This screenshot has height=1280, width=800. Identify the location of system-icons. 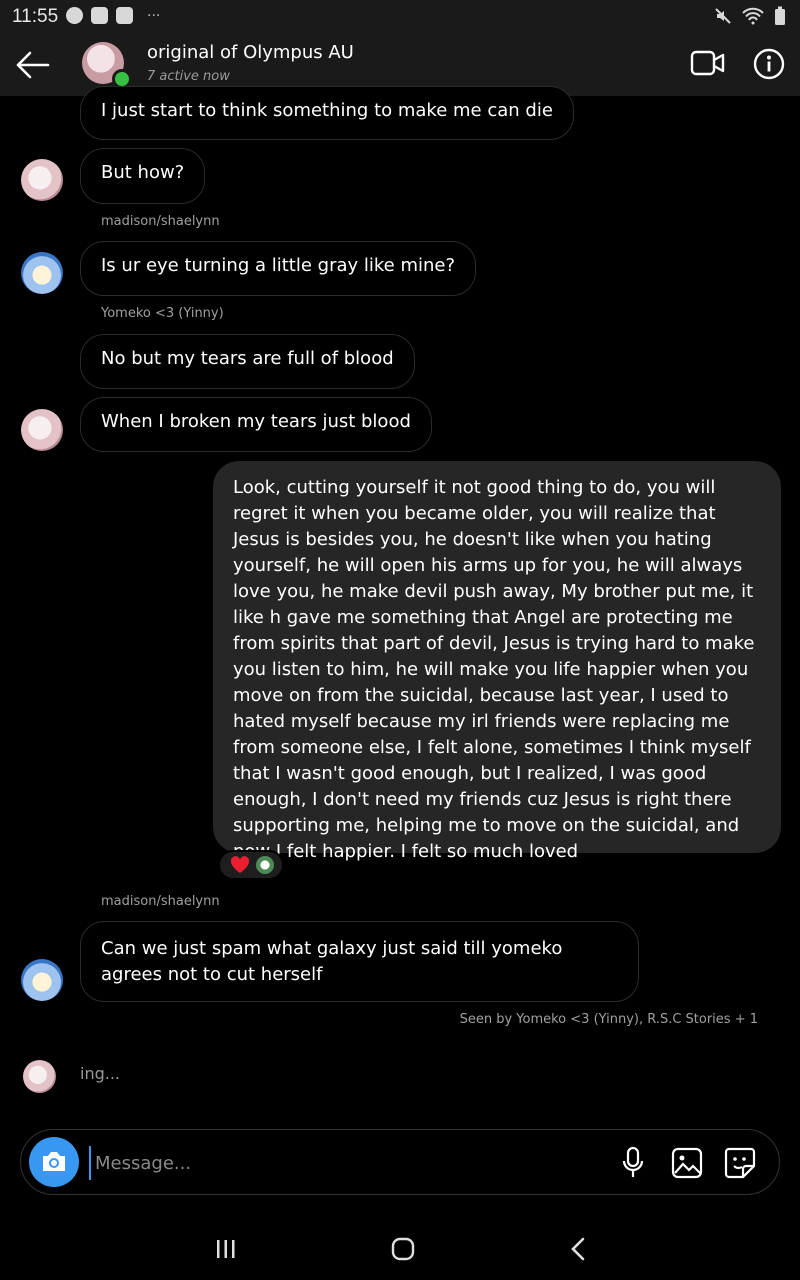
(750, 16).